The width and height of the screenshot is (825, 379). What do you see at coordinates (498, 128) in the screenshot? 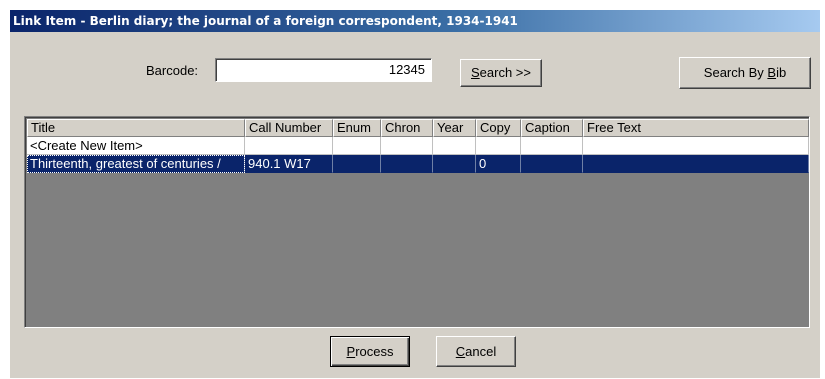
I see `column-header-copy: Copy` at bounding box center [498, 128].